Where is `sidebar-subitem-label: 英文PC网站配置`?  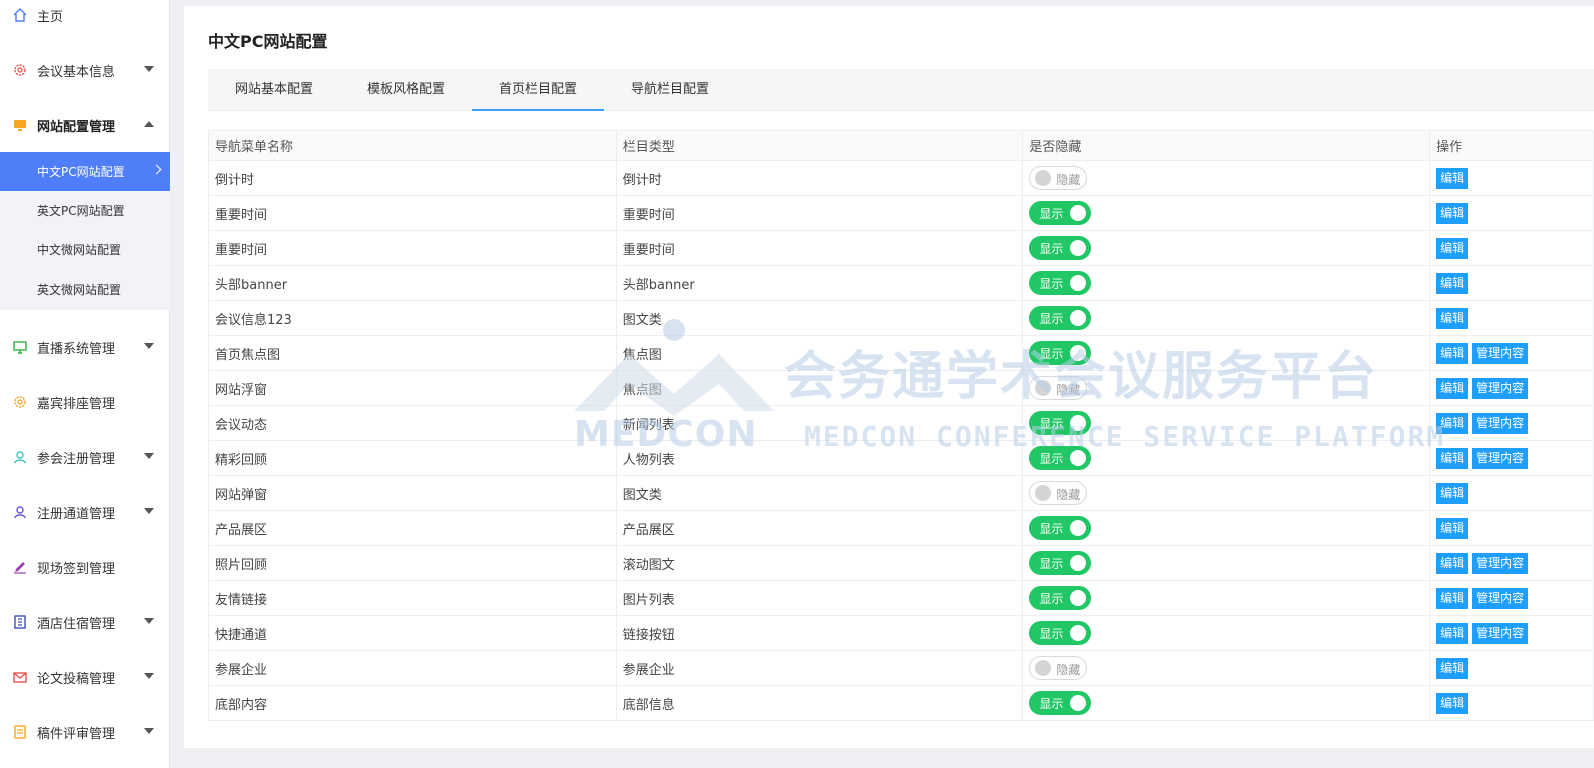 sidebar-subitem-label: 英文PC网站配置 is located at coordinates (81, 211).